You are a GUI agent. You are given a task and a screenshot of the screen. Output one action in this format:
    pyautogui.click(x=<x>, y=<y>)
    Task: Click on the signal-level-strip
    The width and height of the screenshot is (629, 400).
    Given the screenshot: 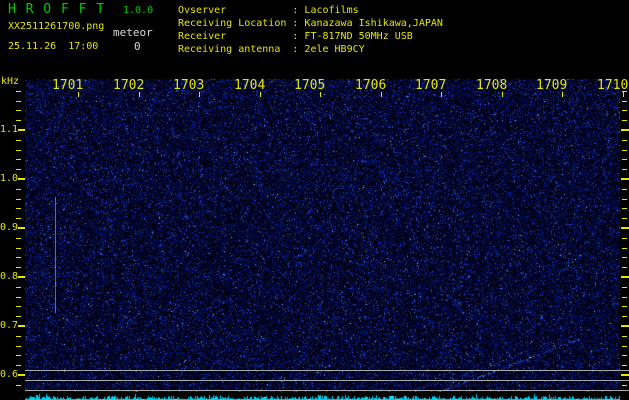 What is the action you would take?
    pyautogui.click(x=322, y=396)
    